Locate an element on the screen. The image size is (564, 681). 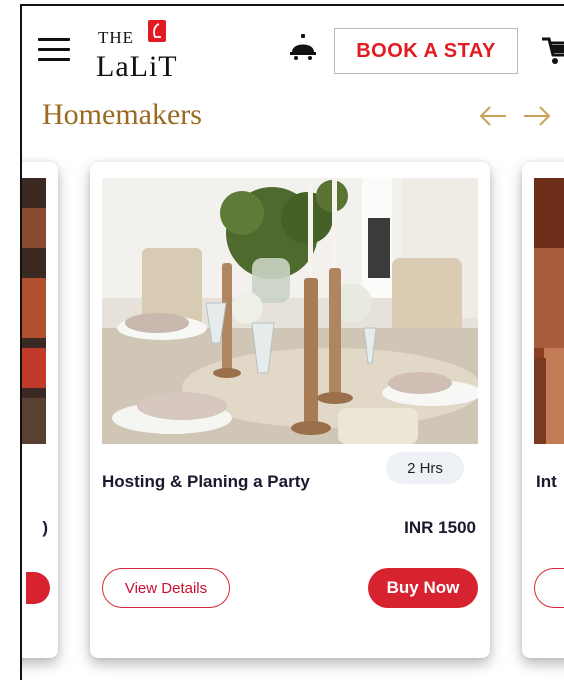
hamburger-menu-icon is located at coordinates (54, 50).